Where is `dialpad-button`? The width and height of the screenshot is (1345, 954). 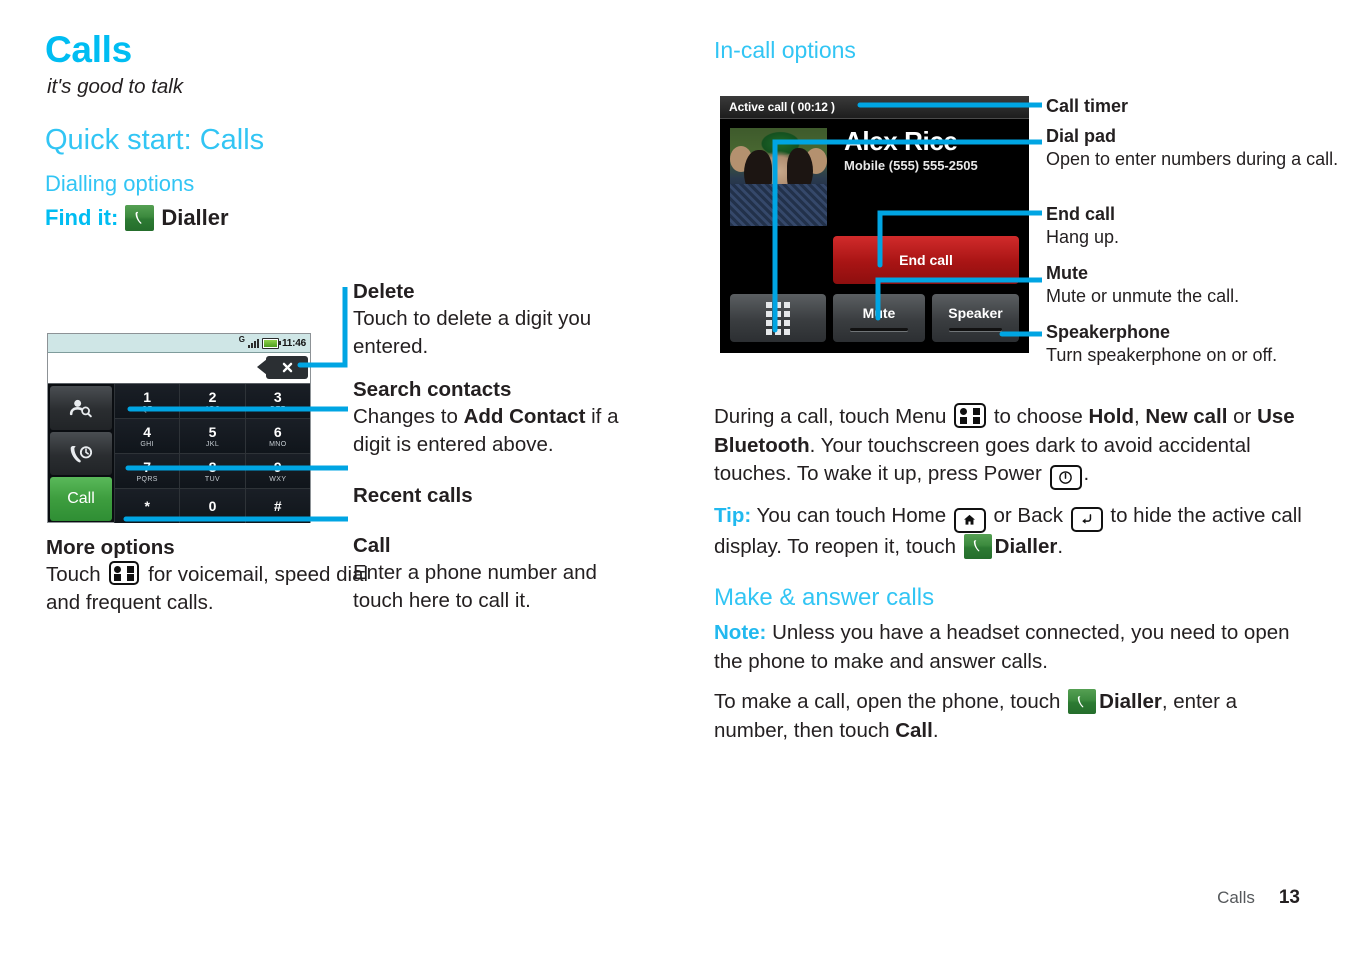 dialpad-button is located at coordinates (778, 318).